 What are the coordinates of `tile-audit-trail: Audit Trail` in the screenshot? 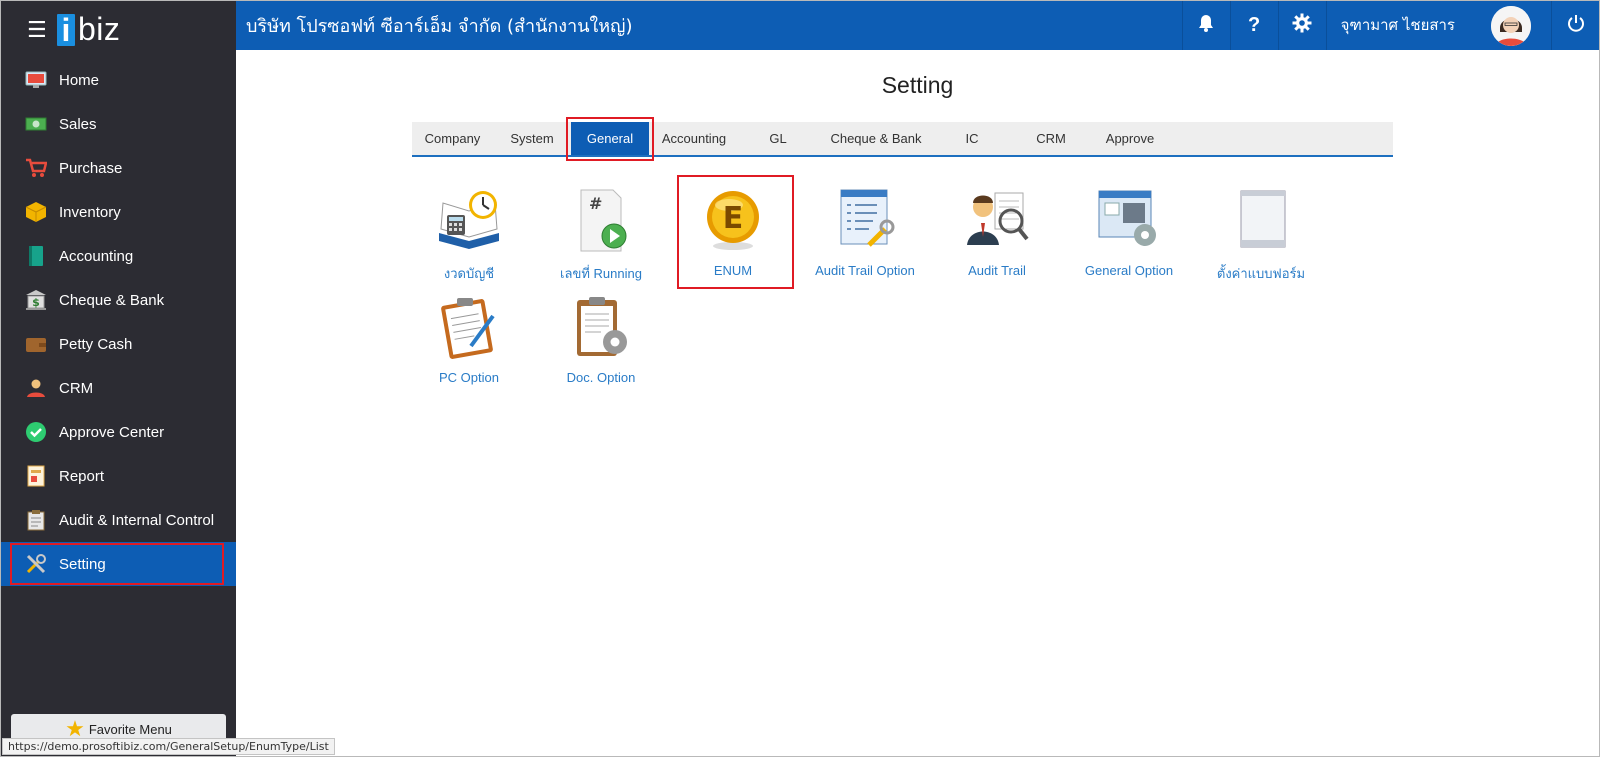 It's located at (997, 233).